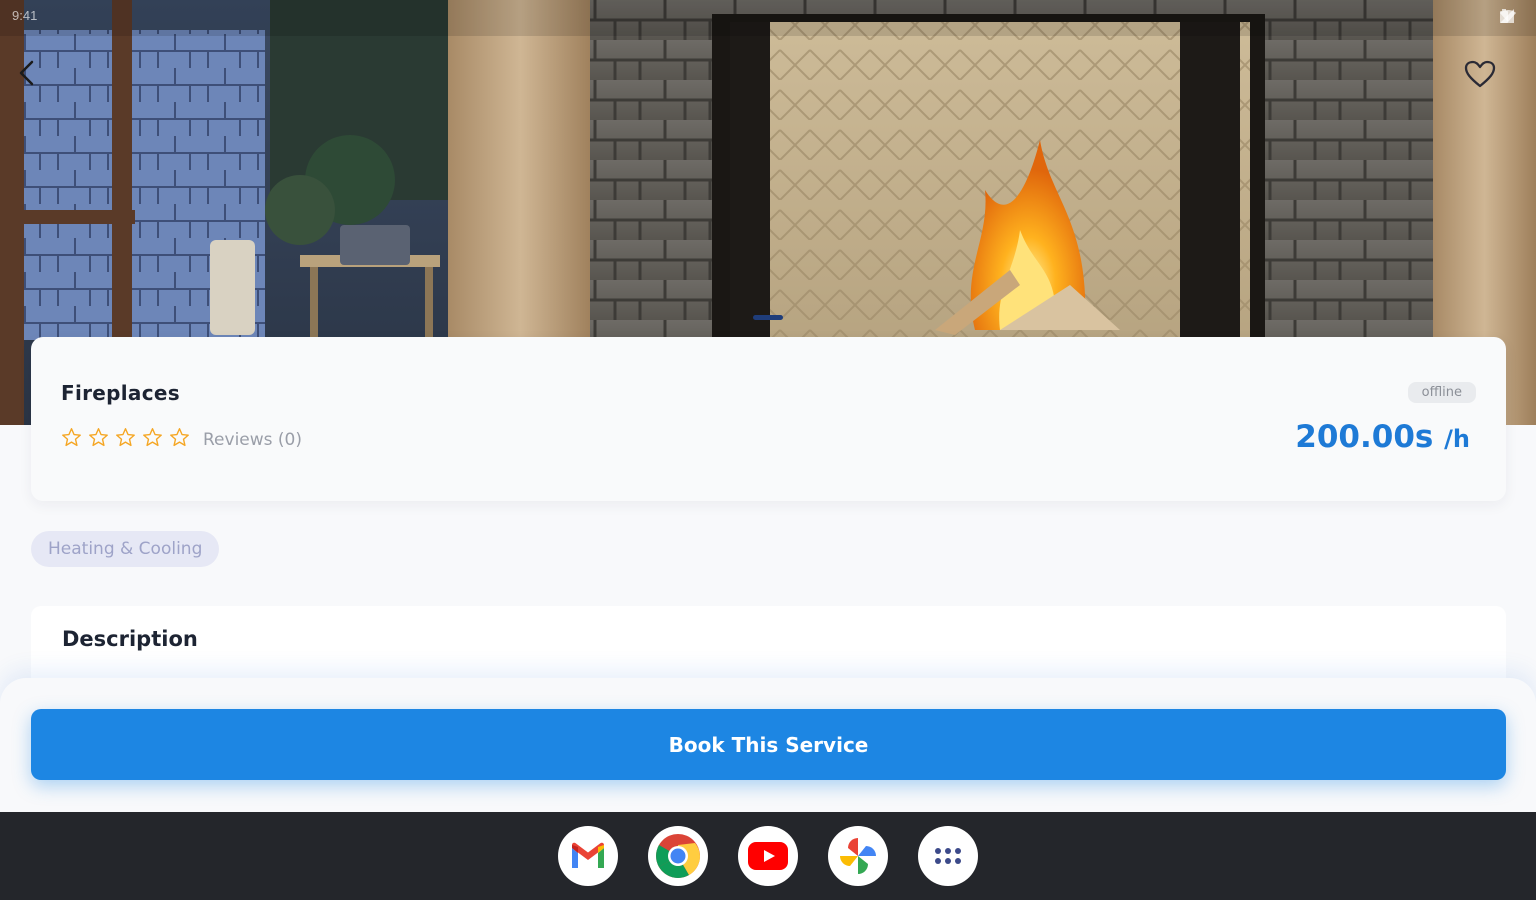 The height and width of the screenshot is (900, 1536). I want to click on chevron-left-icon, so click(26, 73).